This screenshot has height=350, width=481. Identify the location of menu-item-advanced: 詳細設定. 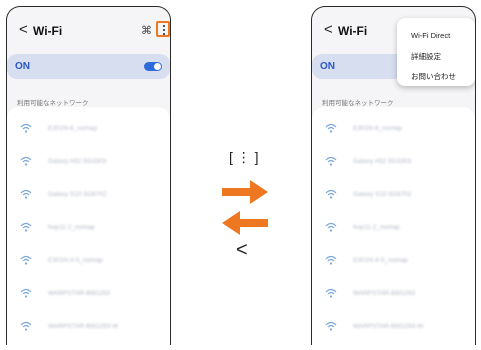
(426, 56).